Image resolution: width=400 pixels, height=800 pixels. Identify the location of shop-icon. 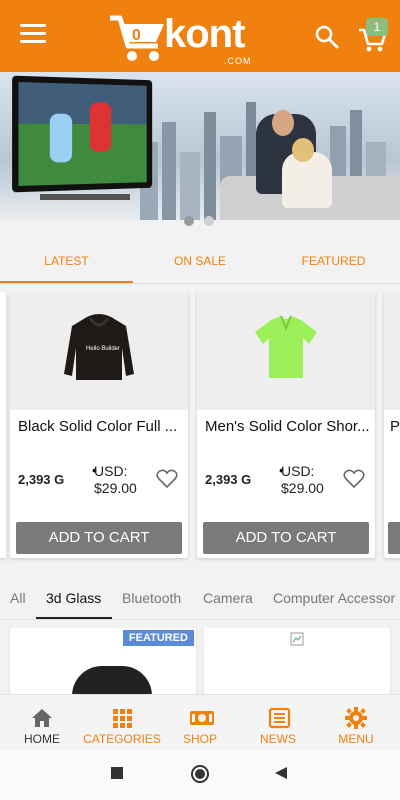
(202, 718).